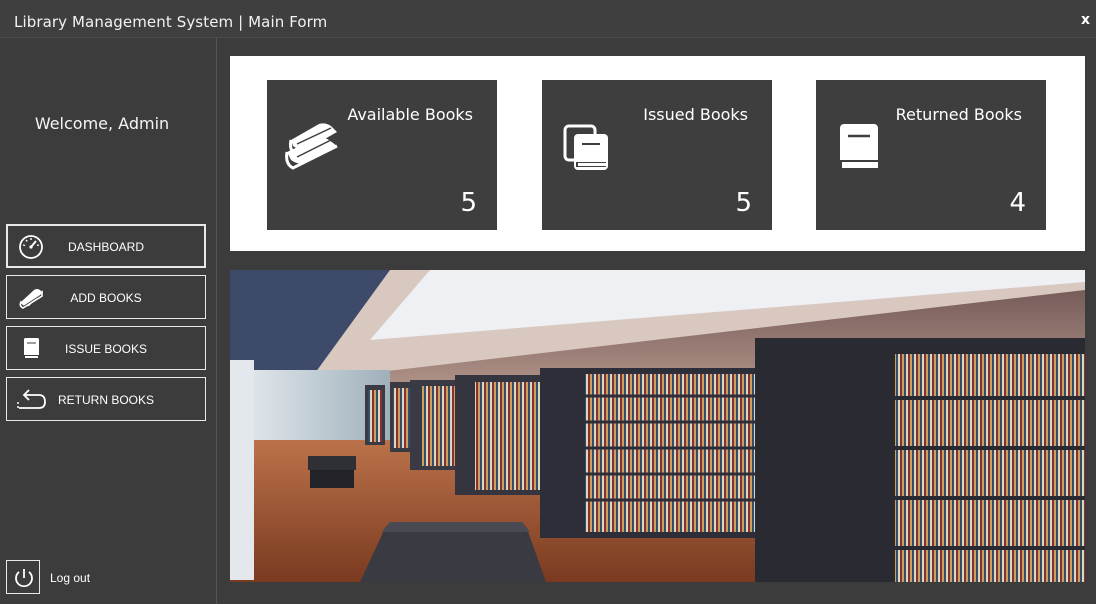  What do you see at coordinates (958, 114) in the screenshot?
I see `returned-books-title: Returned Books` at bounding box center [958, 114].